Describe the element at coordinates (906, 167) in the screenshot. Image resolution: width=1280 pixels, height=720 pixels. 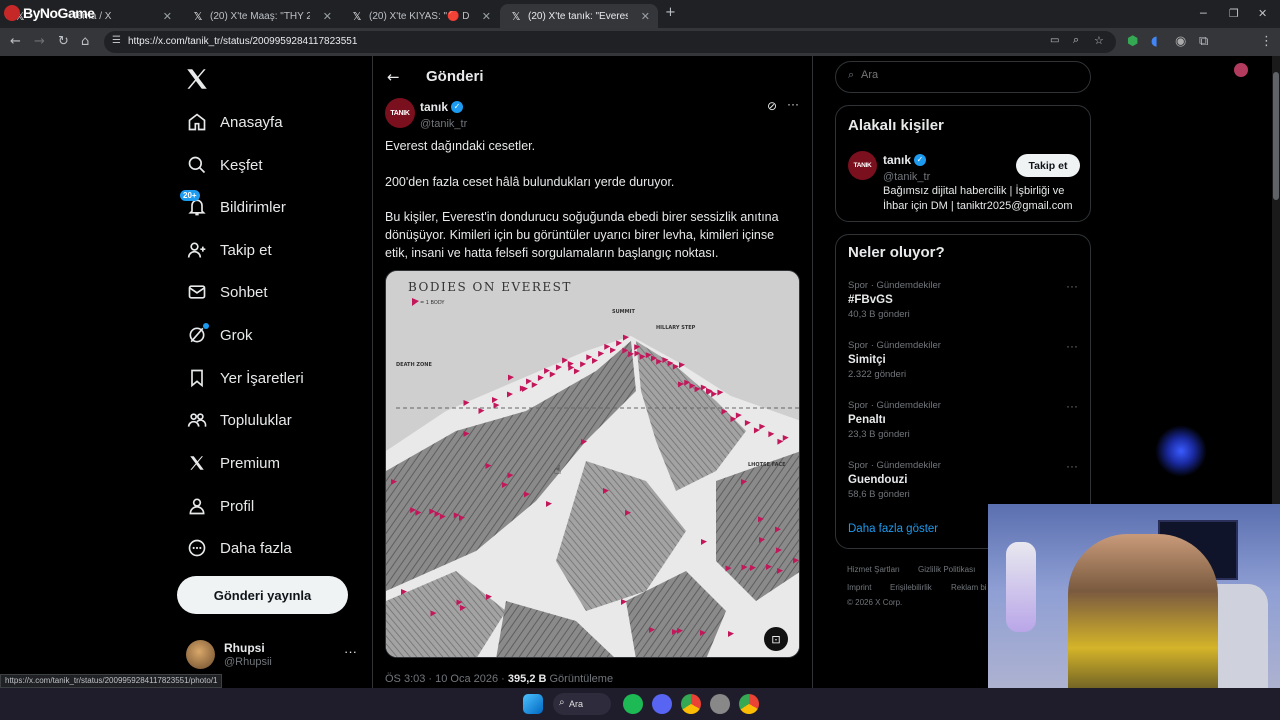
I see `related-user: tanık ✓ @tanik_tr` at that location.